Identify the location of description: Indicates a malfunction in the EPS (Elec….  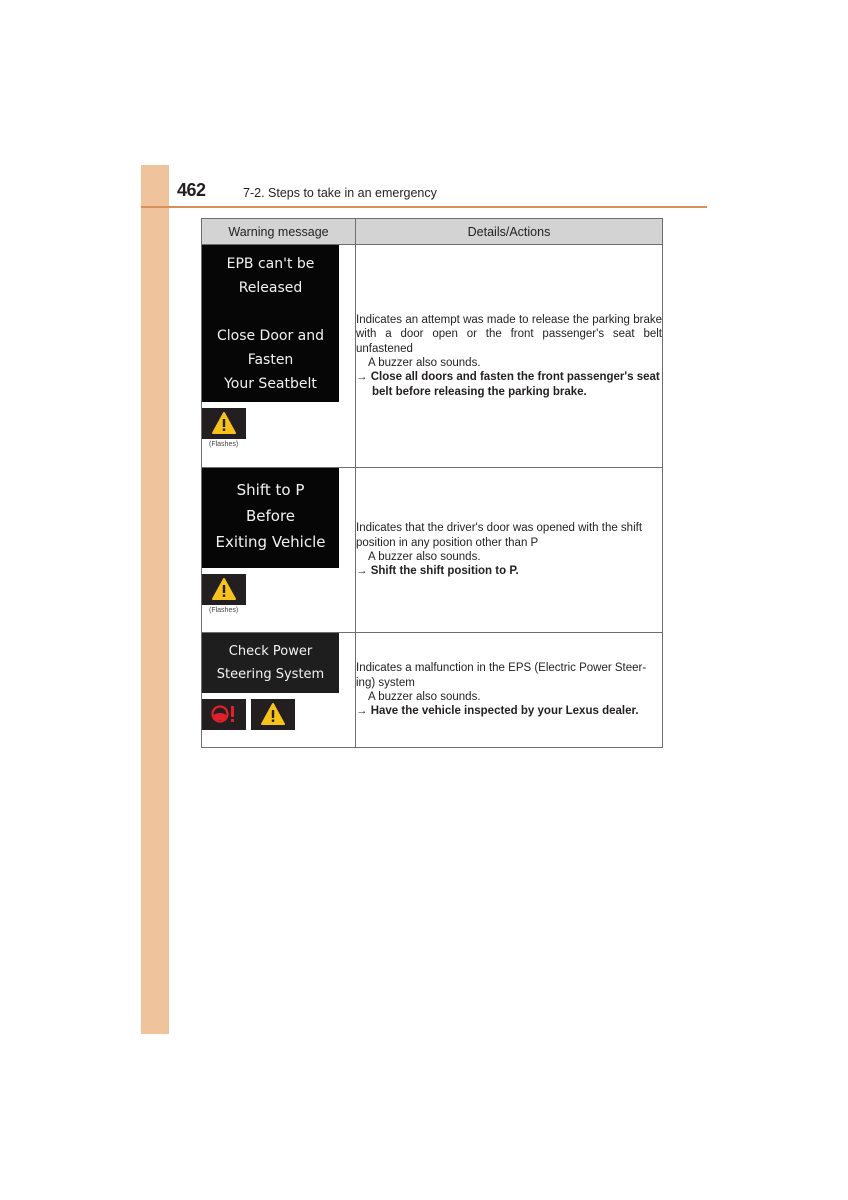
(501, 675).